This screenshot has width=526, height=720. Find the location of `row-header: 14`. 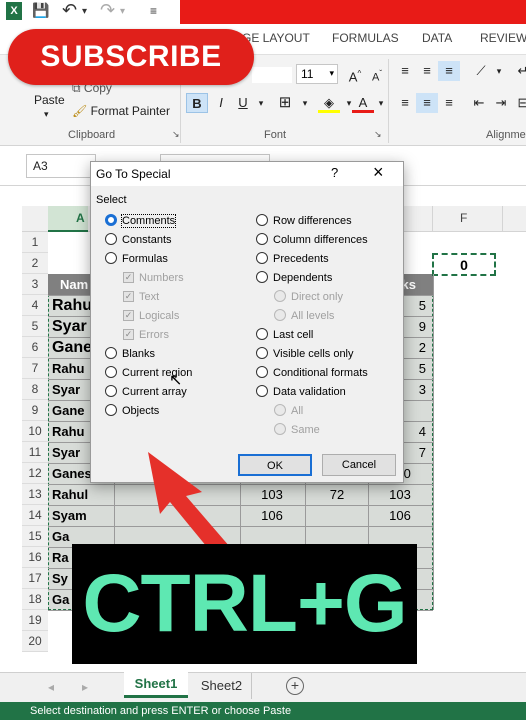

row-header: 14 is located at coordinates (35, 515).